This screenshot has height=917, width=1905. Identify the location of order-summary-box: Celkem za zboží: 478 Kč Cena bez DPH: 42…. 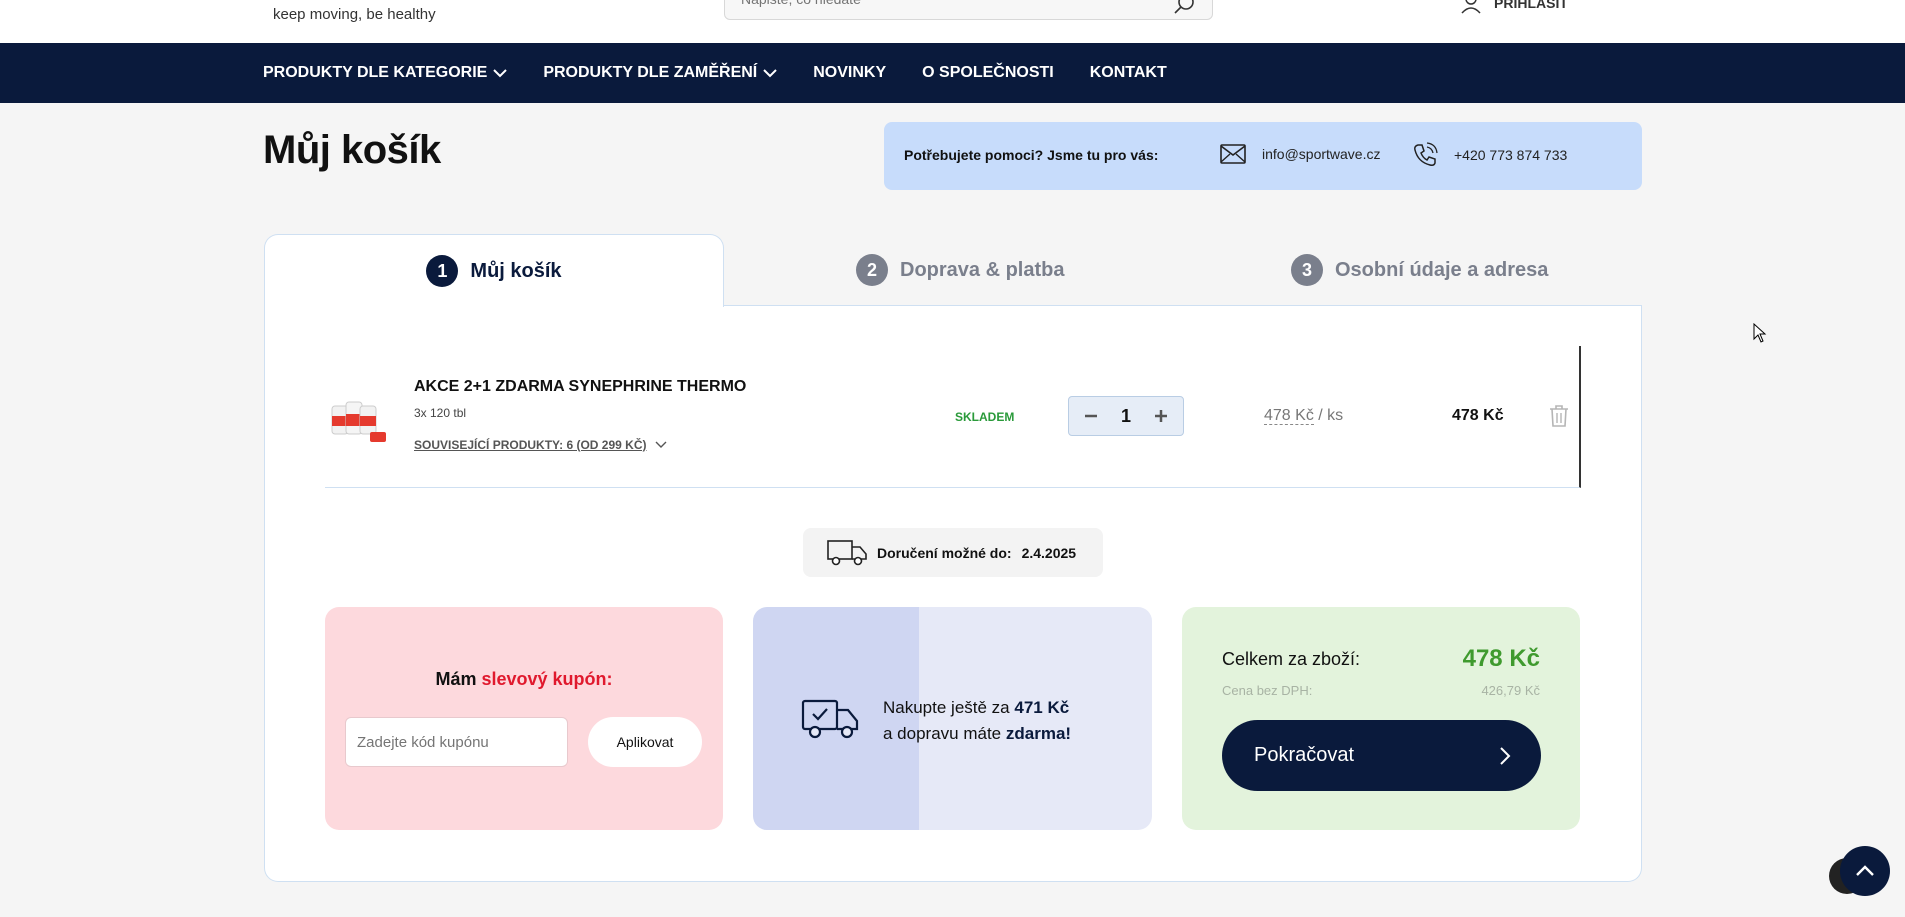
(1381, 718).